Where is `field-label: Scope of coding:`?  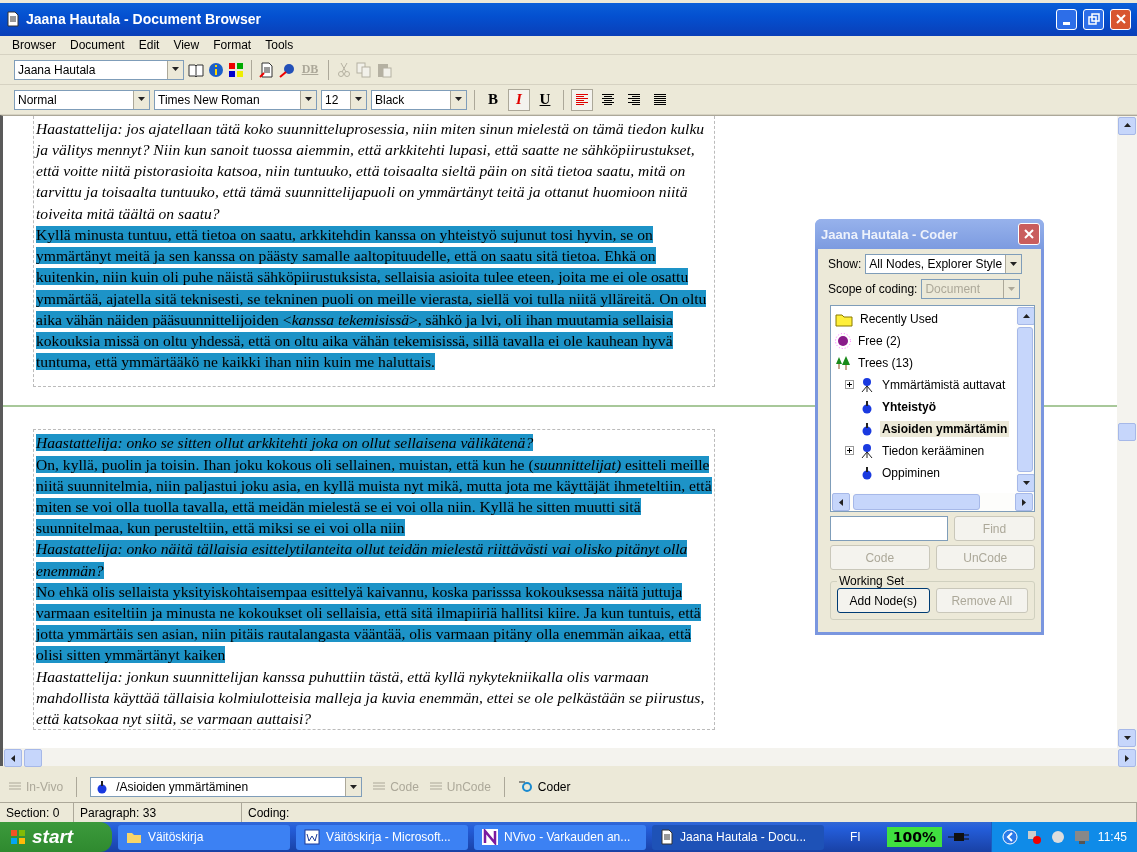
field-label: Scope of coding: is located at coordinates (873, 289).